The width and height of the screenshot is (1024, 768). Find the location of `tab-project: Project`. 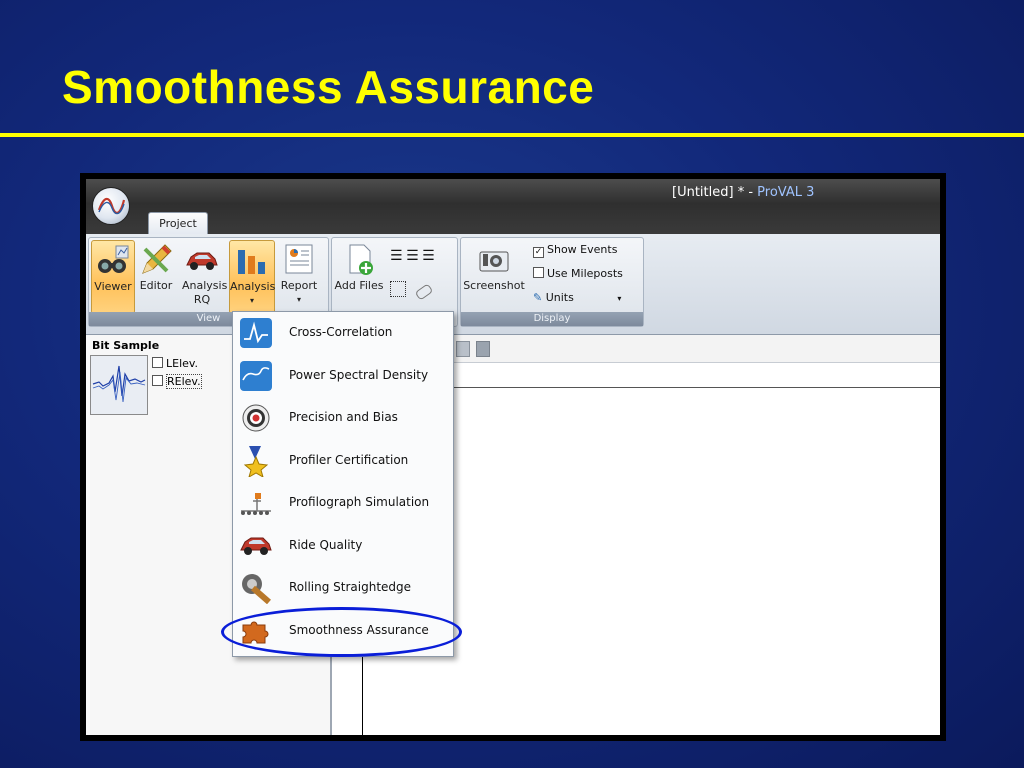

tab-project: Project is located at coordinates (178, 223).